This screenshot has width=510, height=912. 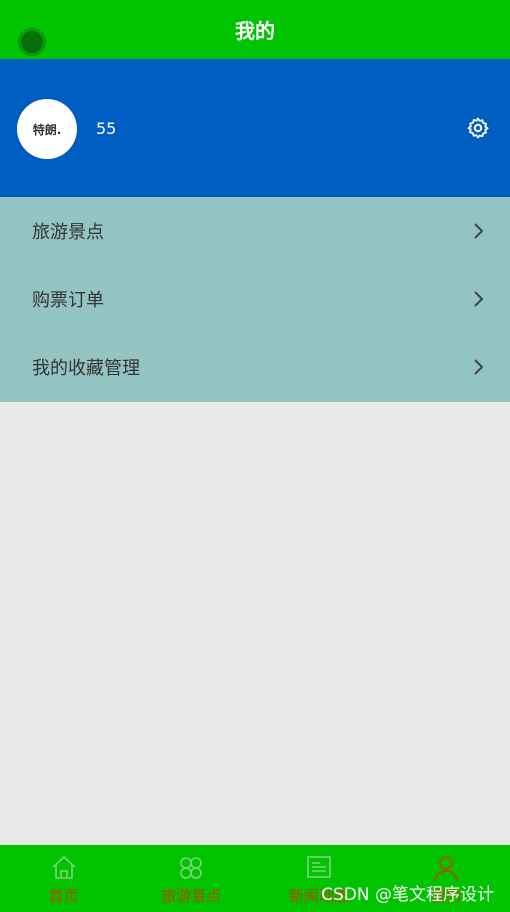 What do you see at coordinates (191, 896) in the screenshot?
I see `tab-label: 旅游景点` at bounding box center [191, 896].